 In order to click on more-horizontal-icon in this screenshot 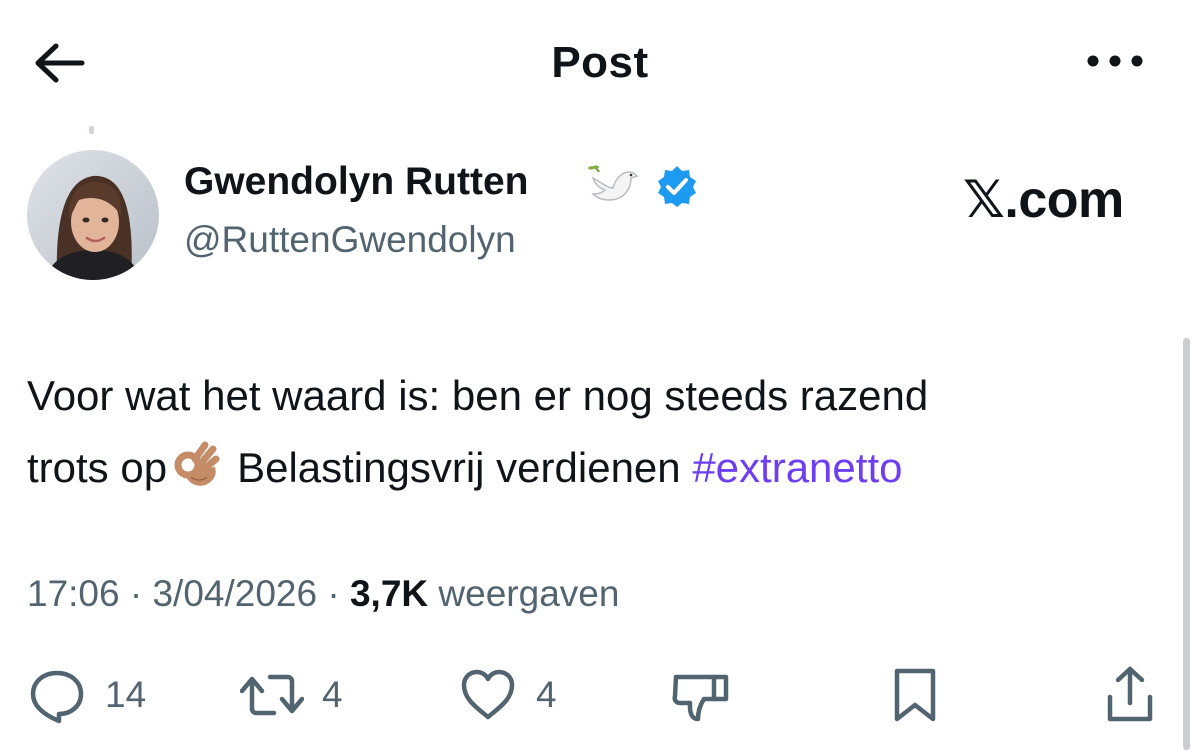, I will do `click(1115, 61)`.